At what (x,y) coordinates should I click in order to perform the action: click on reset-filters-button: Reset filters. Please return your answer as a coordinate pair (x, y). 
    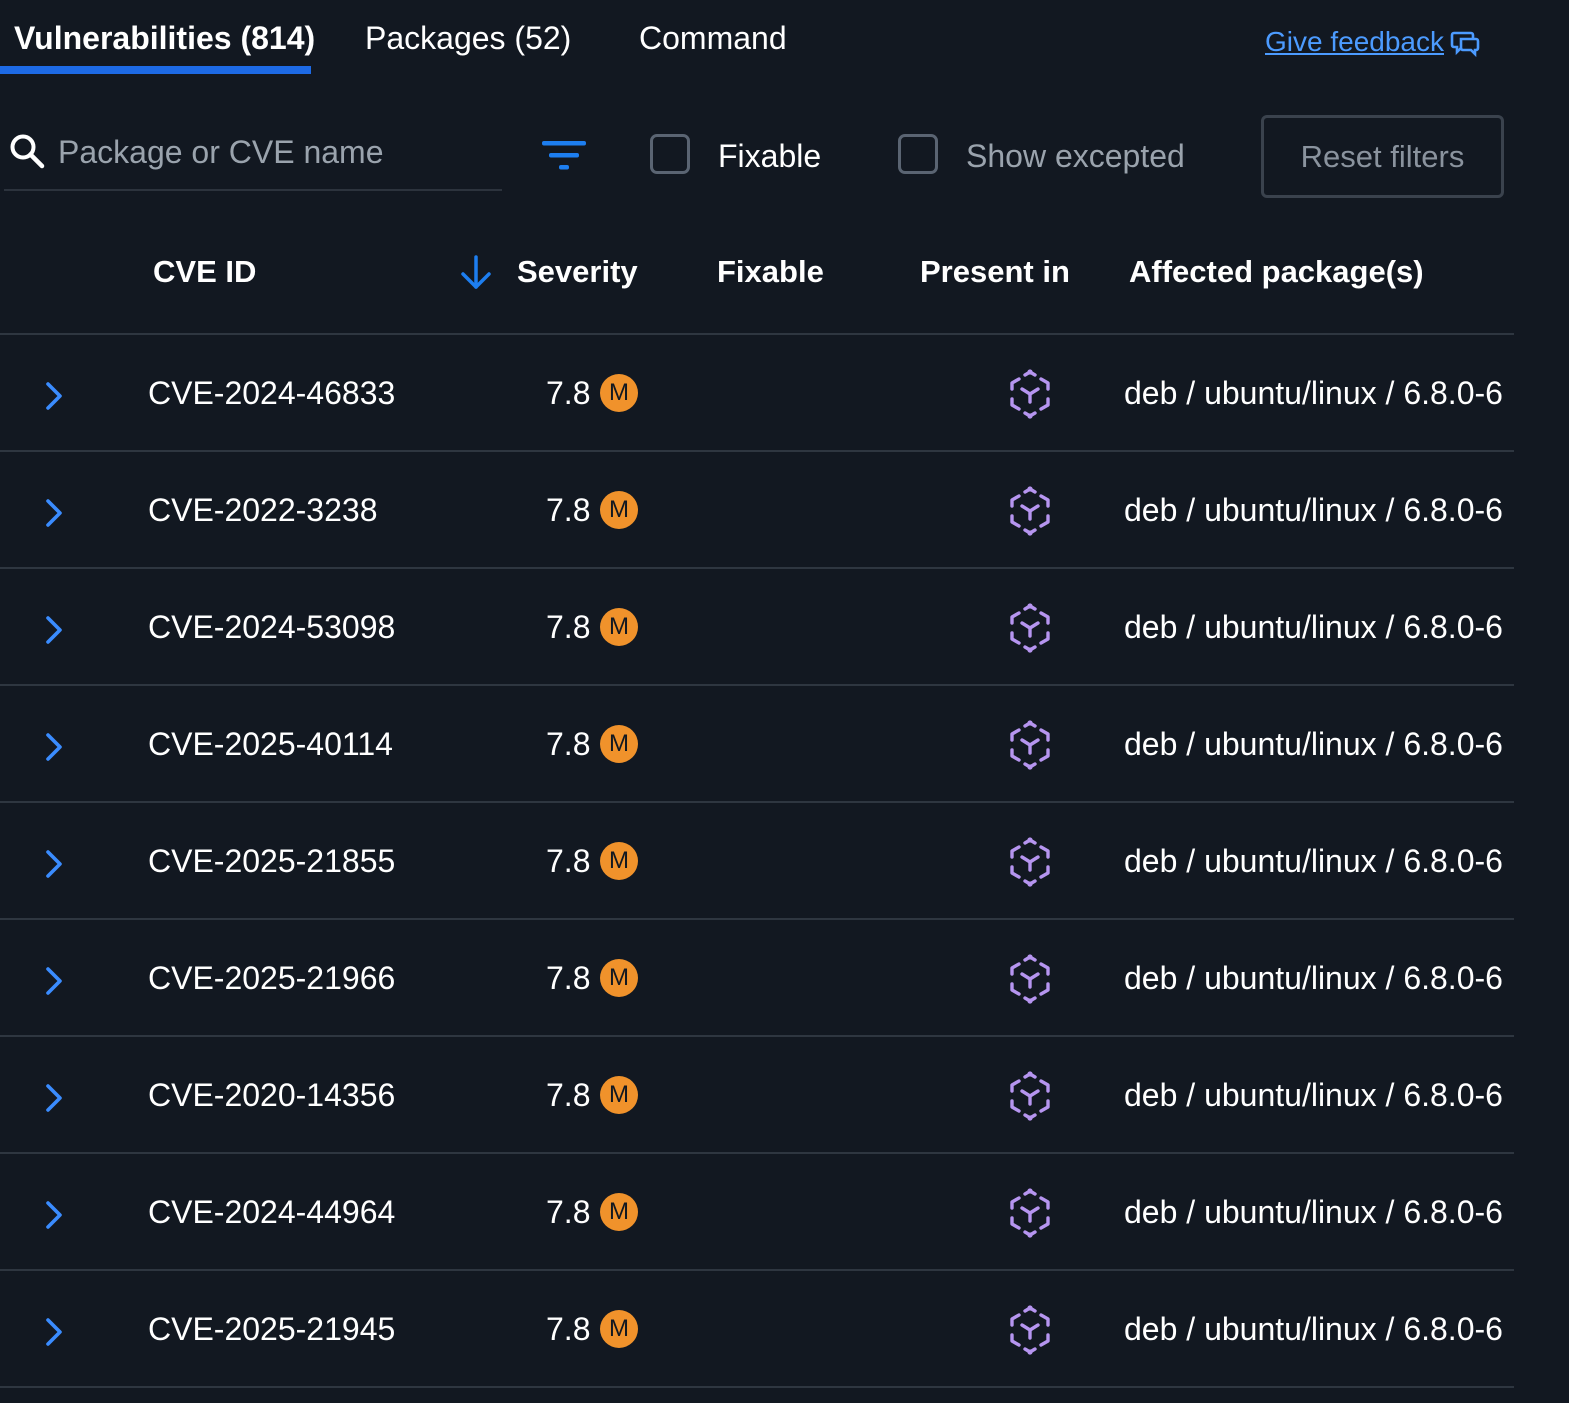
    Looking at the image, I should click on (1382, 156).